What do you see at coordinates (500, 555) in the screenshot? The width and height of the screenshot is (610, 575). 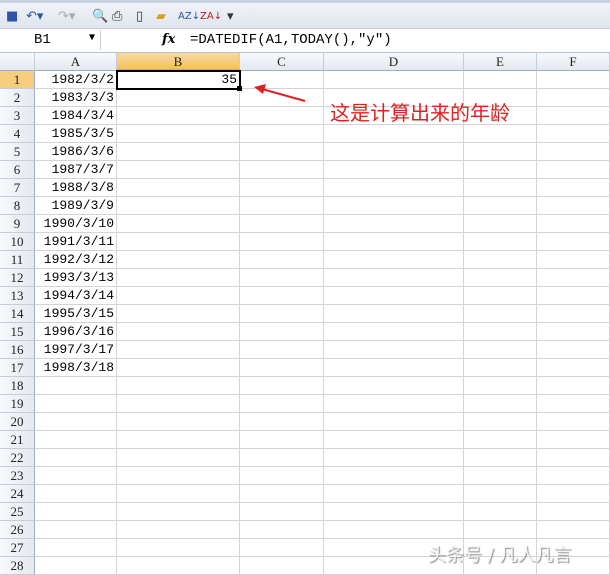 I see `watermark: 头条号 / 凡人凡言` at bounding box center [500, 555].